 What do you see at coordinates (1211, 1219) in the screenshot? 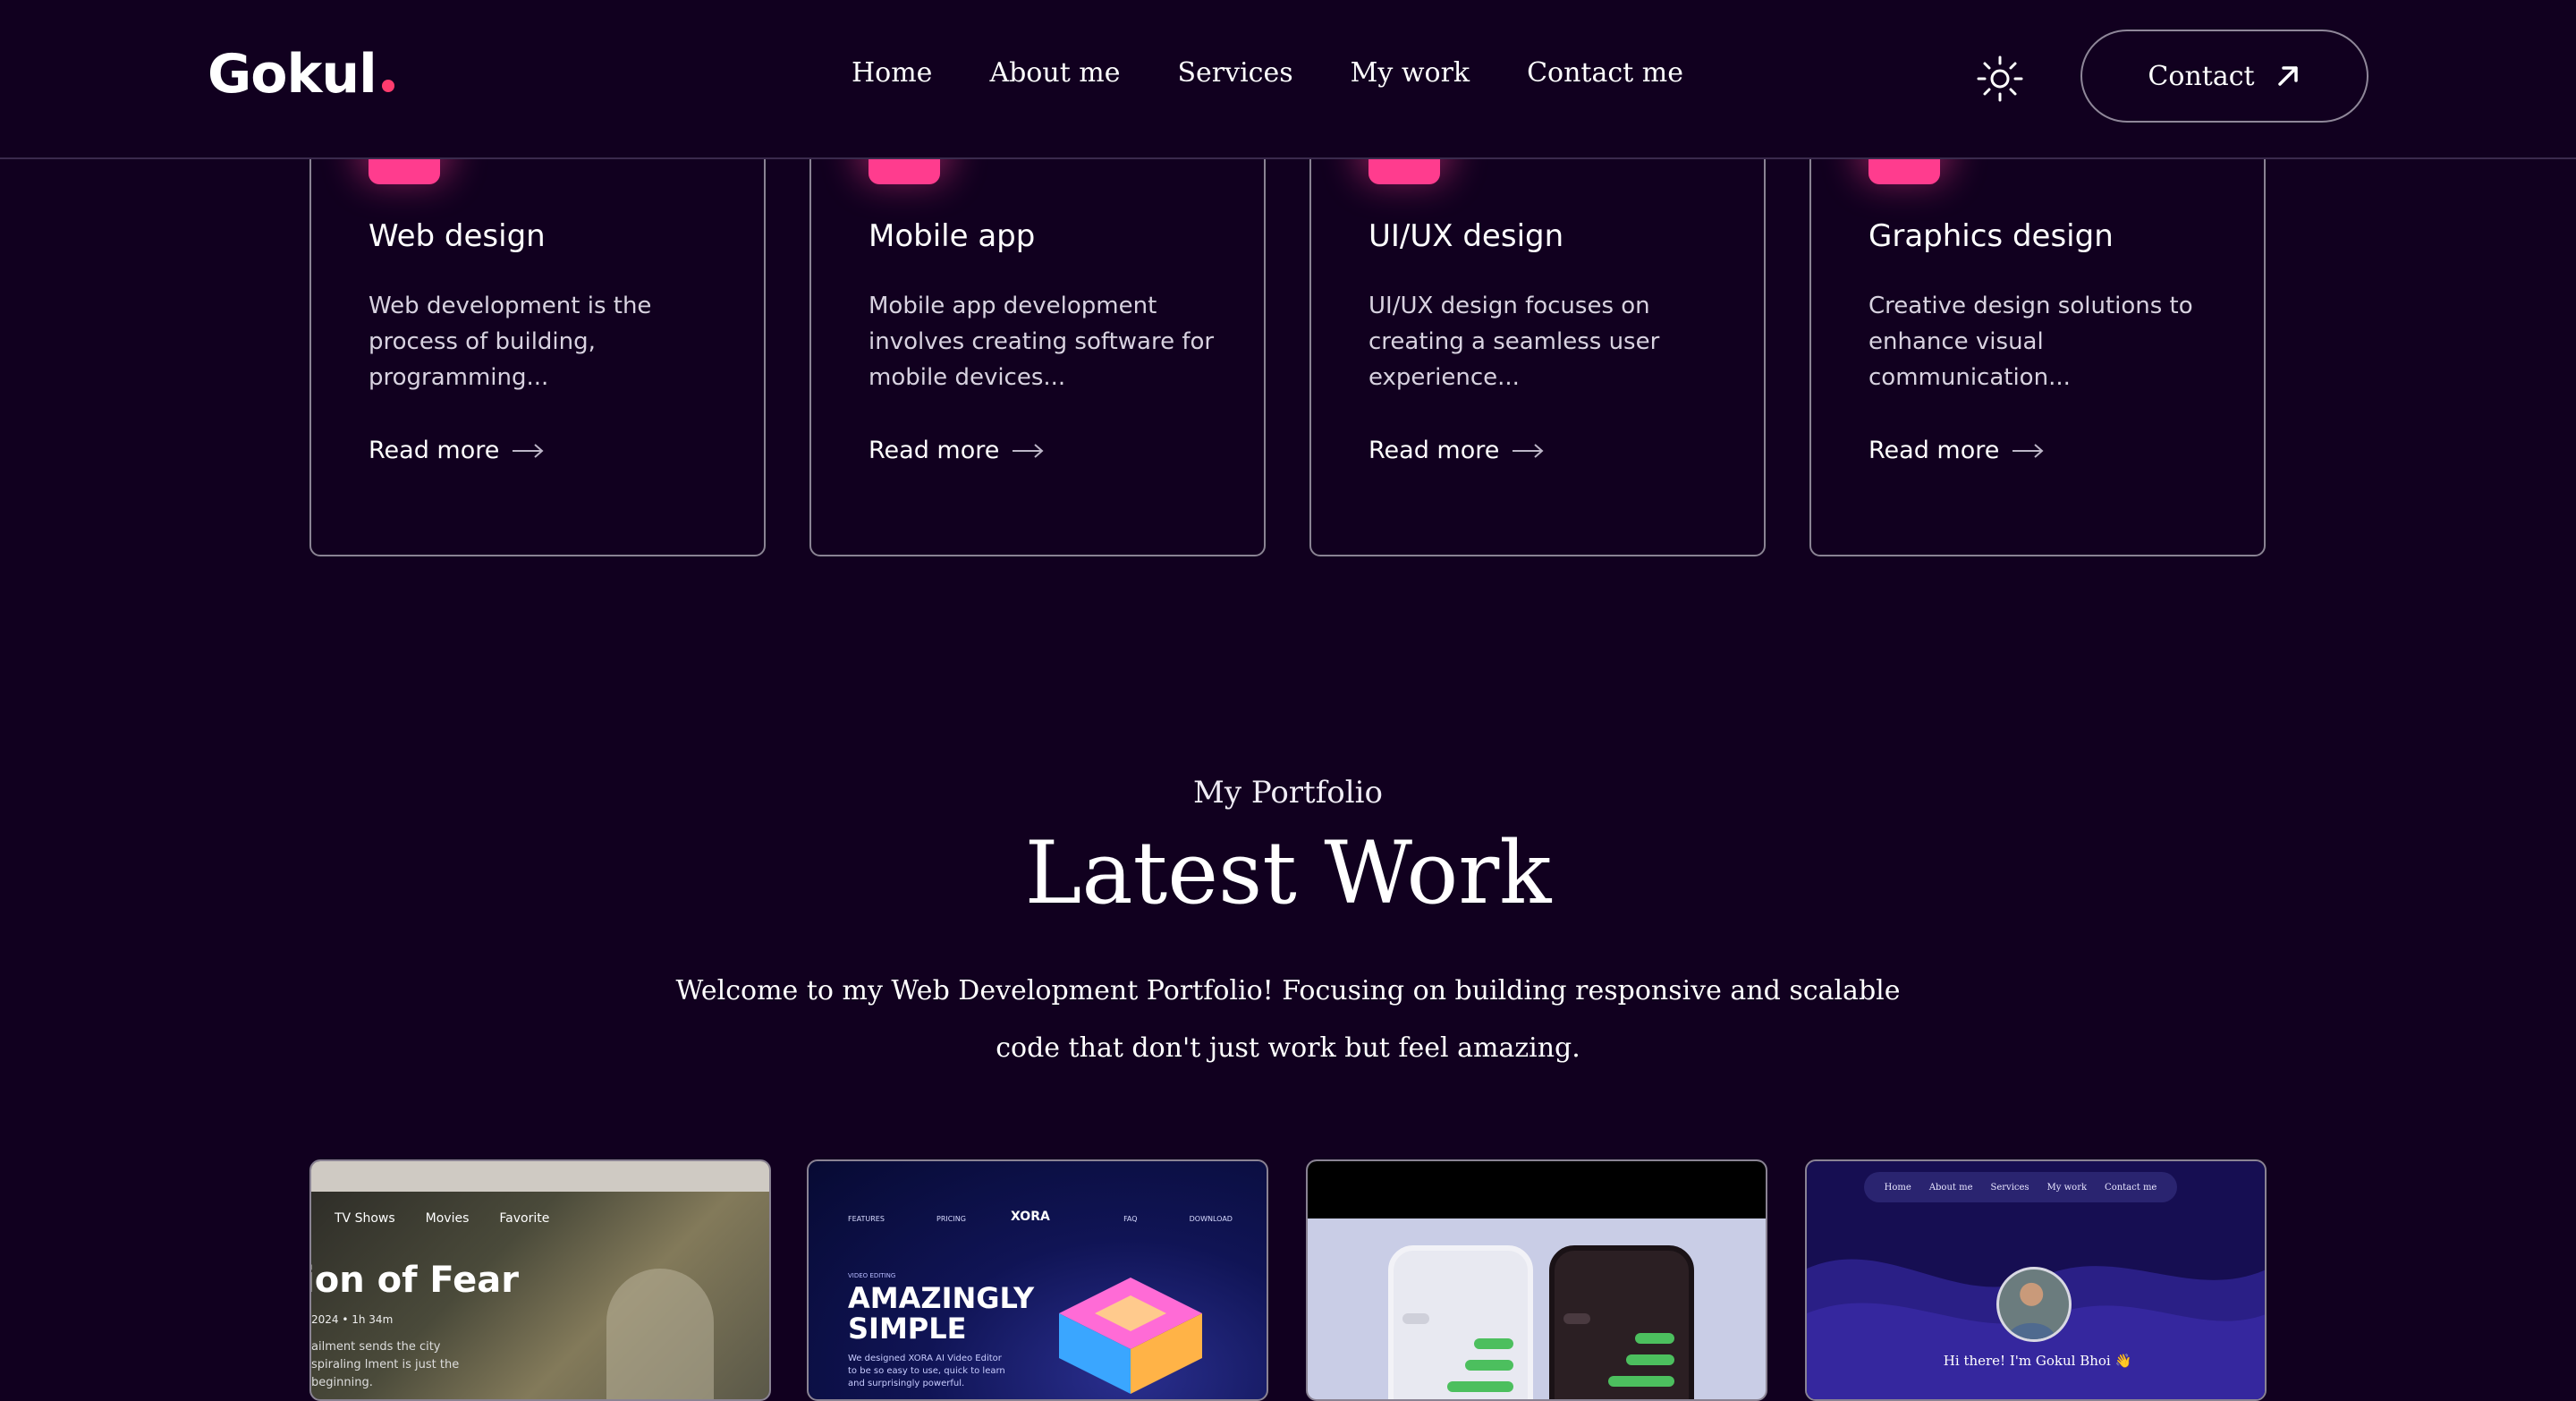
I see `xora-nav-item: DOWNLOAD` at bounding box center [1211, 1219].